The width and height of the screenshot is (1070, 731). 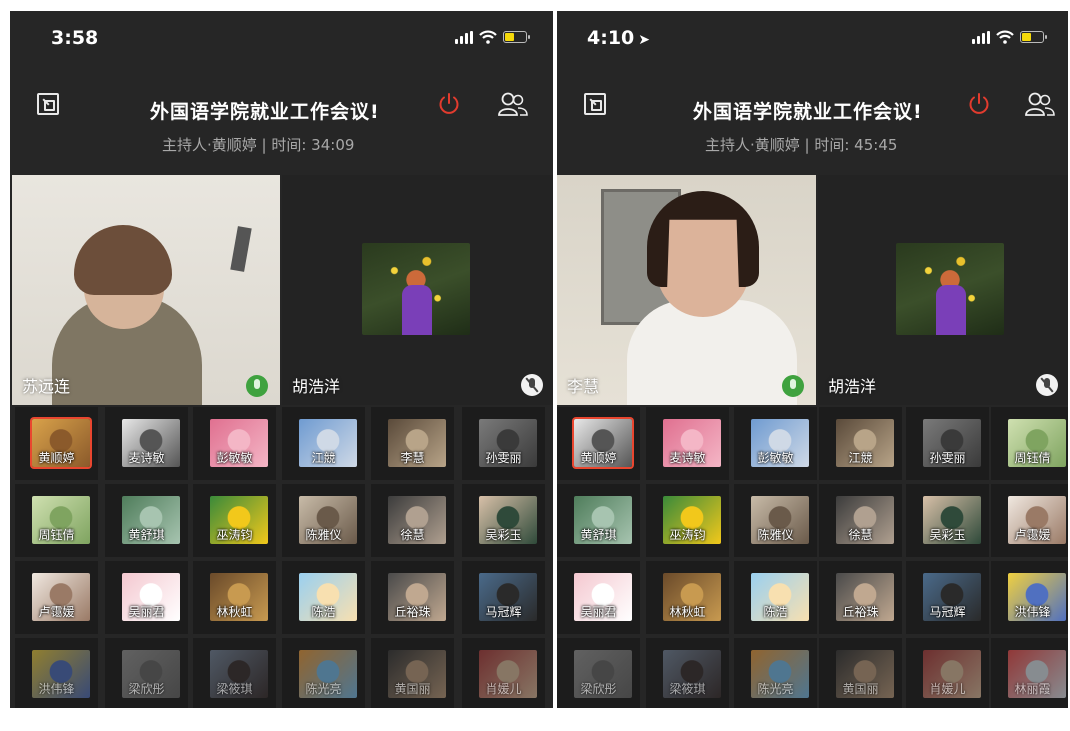 What do you see at coordinates (687, 458) in the screenshot?
I see `participant-name: 麦诗敏` at bounding box center [687, 458].